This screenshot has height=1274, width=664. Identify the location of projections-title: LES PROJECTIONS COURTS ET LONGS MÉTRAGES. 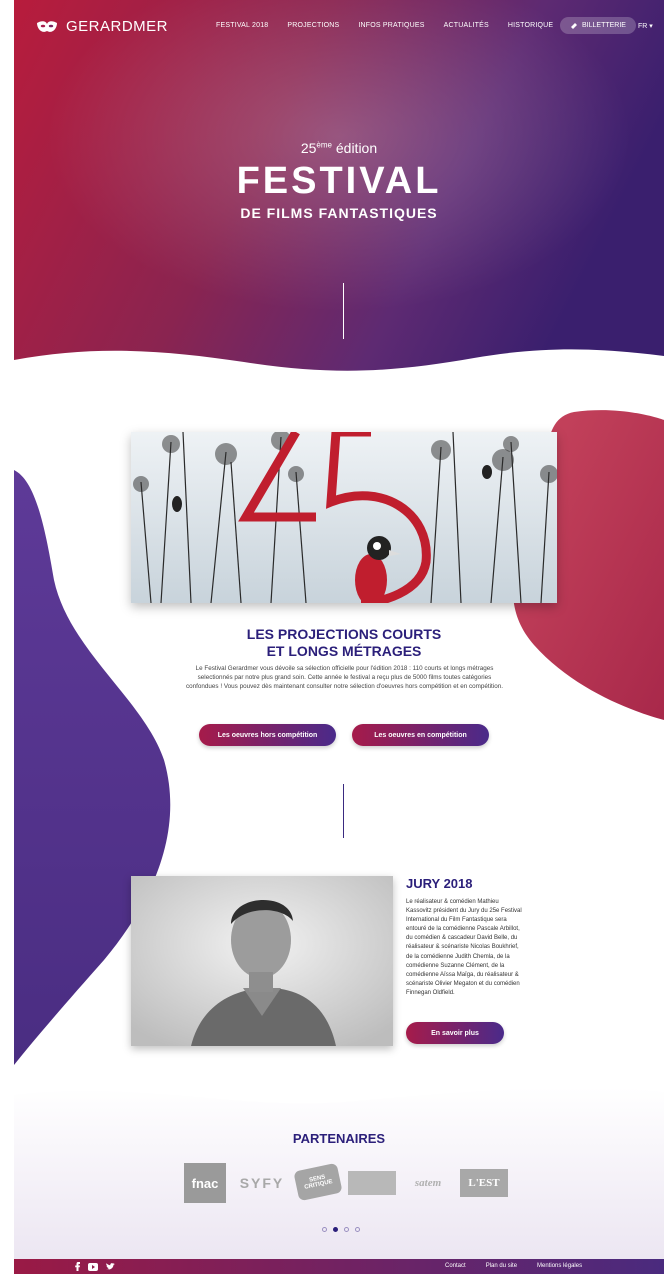
(344, 643).